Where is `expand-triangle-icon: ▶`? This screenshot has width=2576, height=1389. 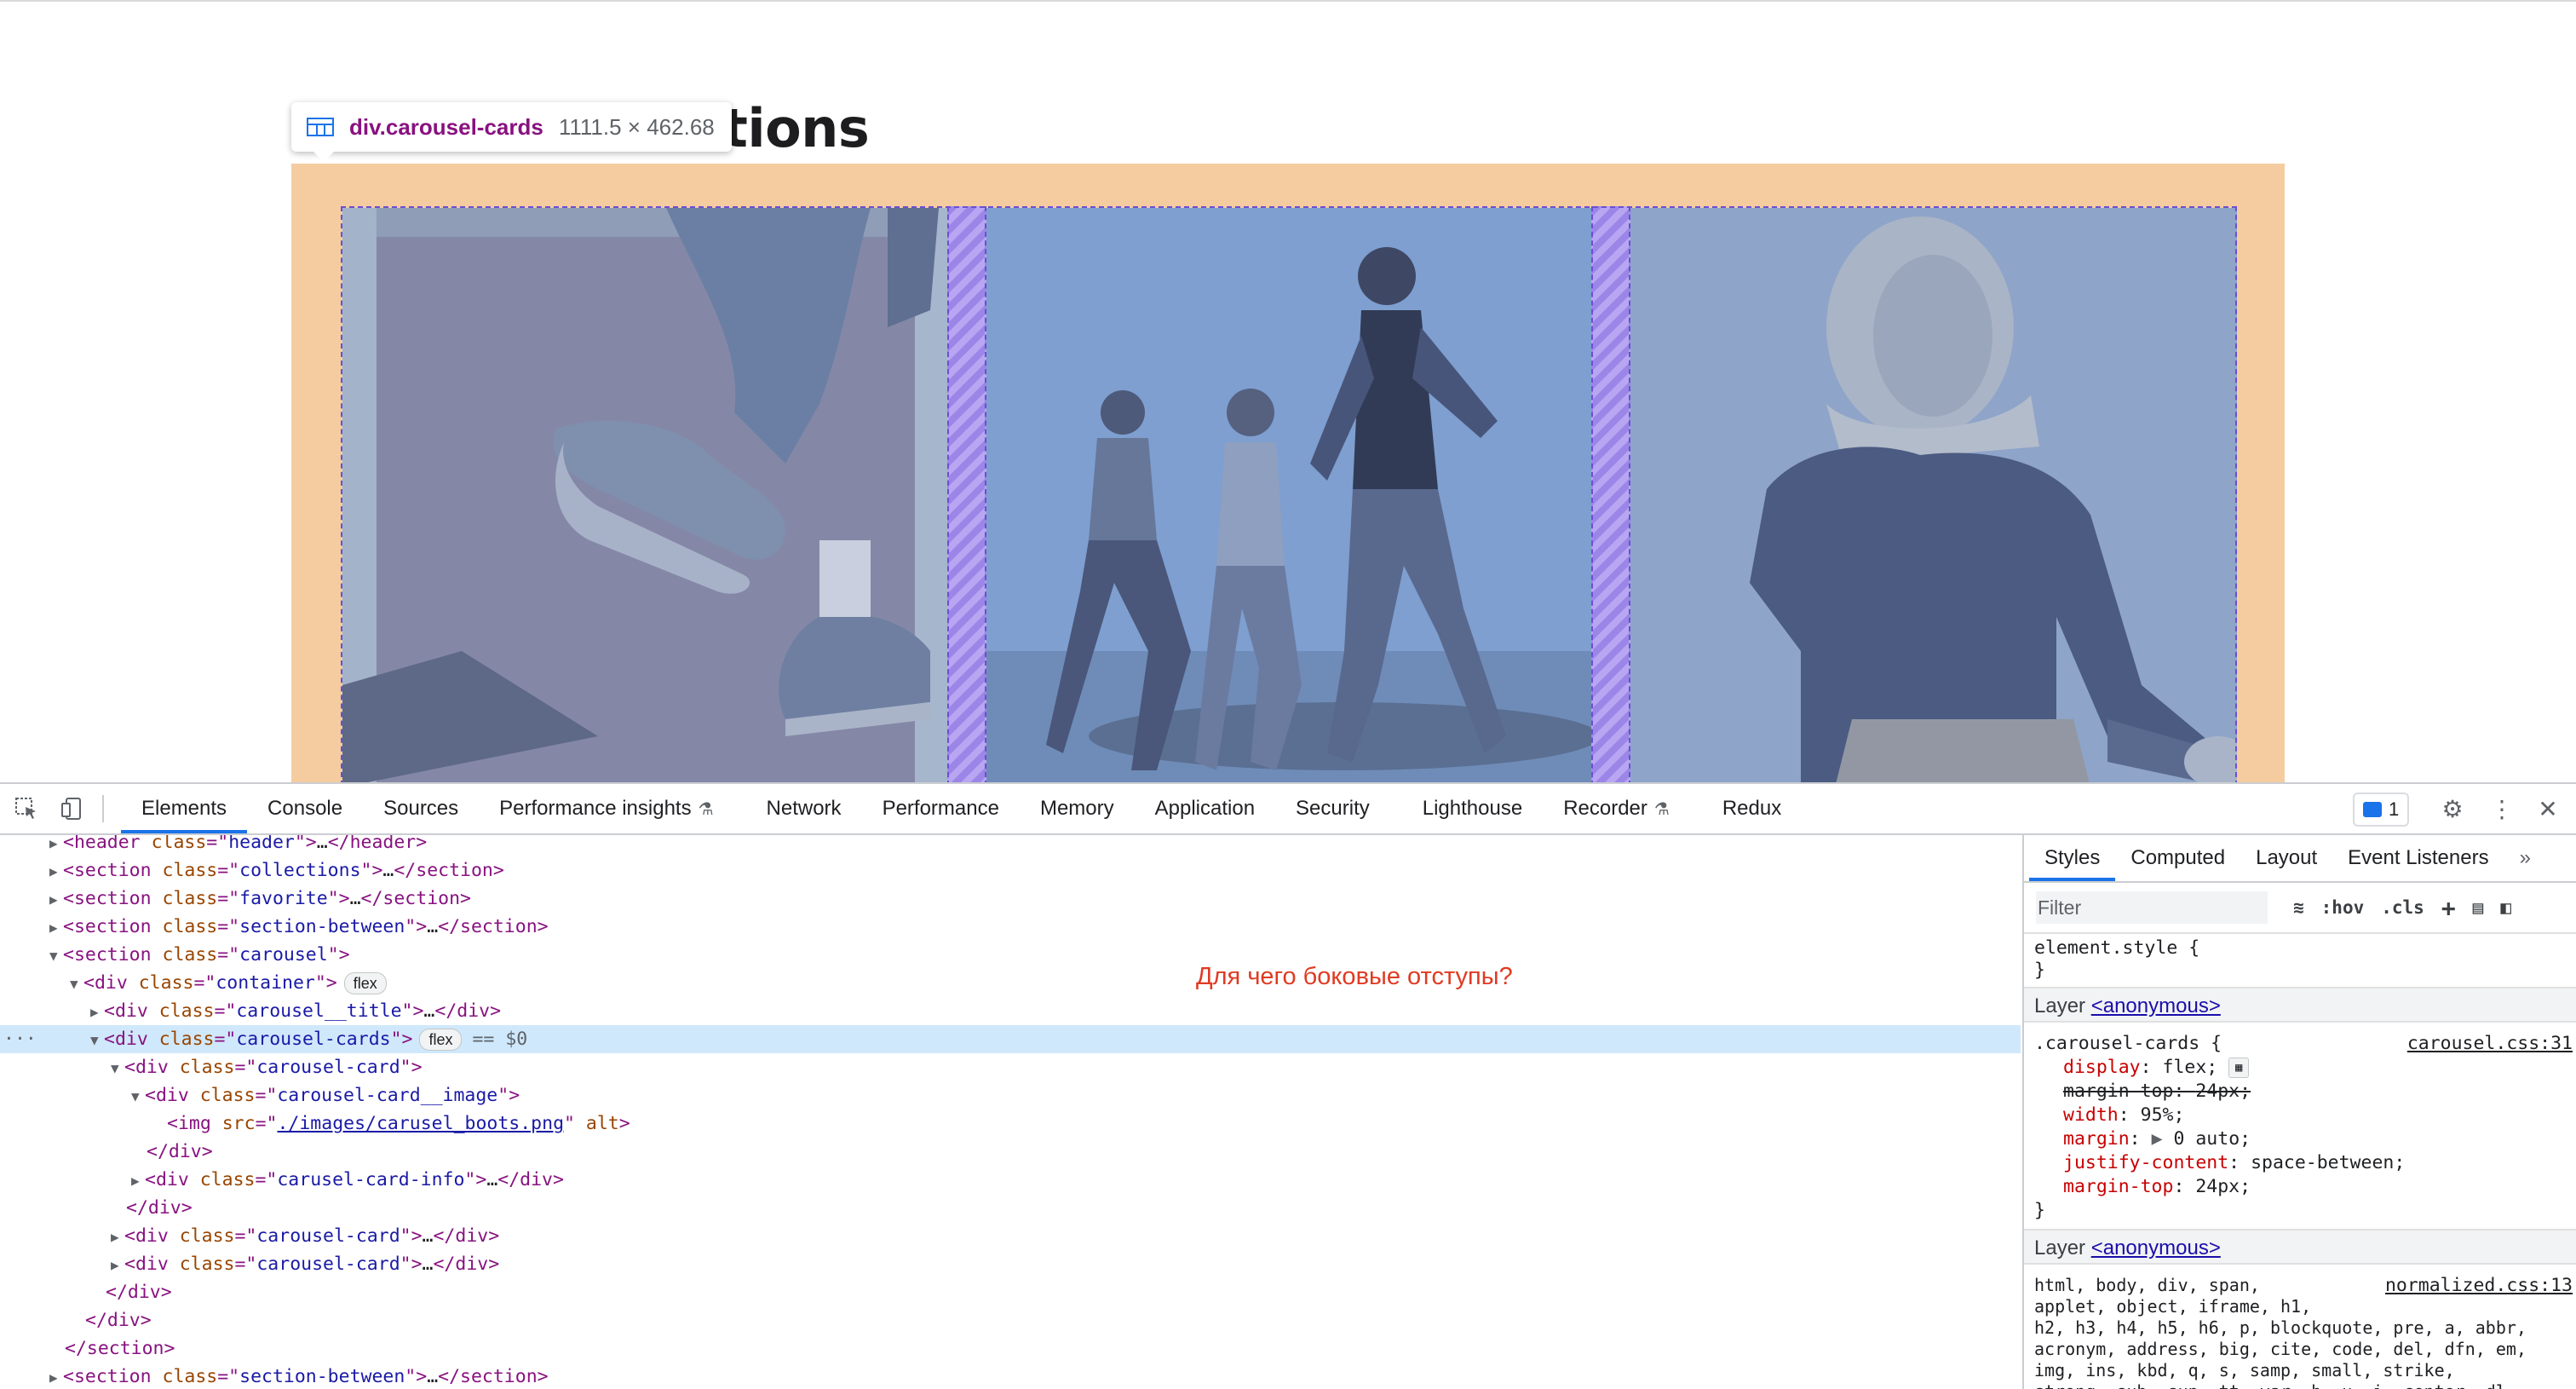
expand-triangle-icon: ▶ is located at coordinates (2157, 1139).